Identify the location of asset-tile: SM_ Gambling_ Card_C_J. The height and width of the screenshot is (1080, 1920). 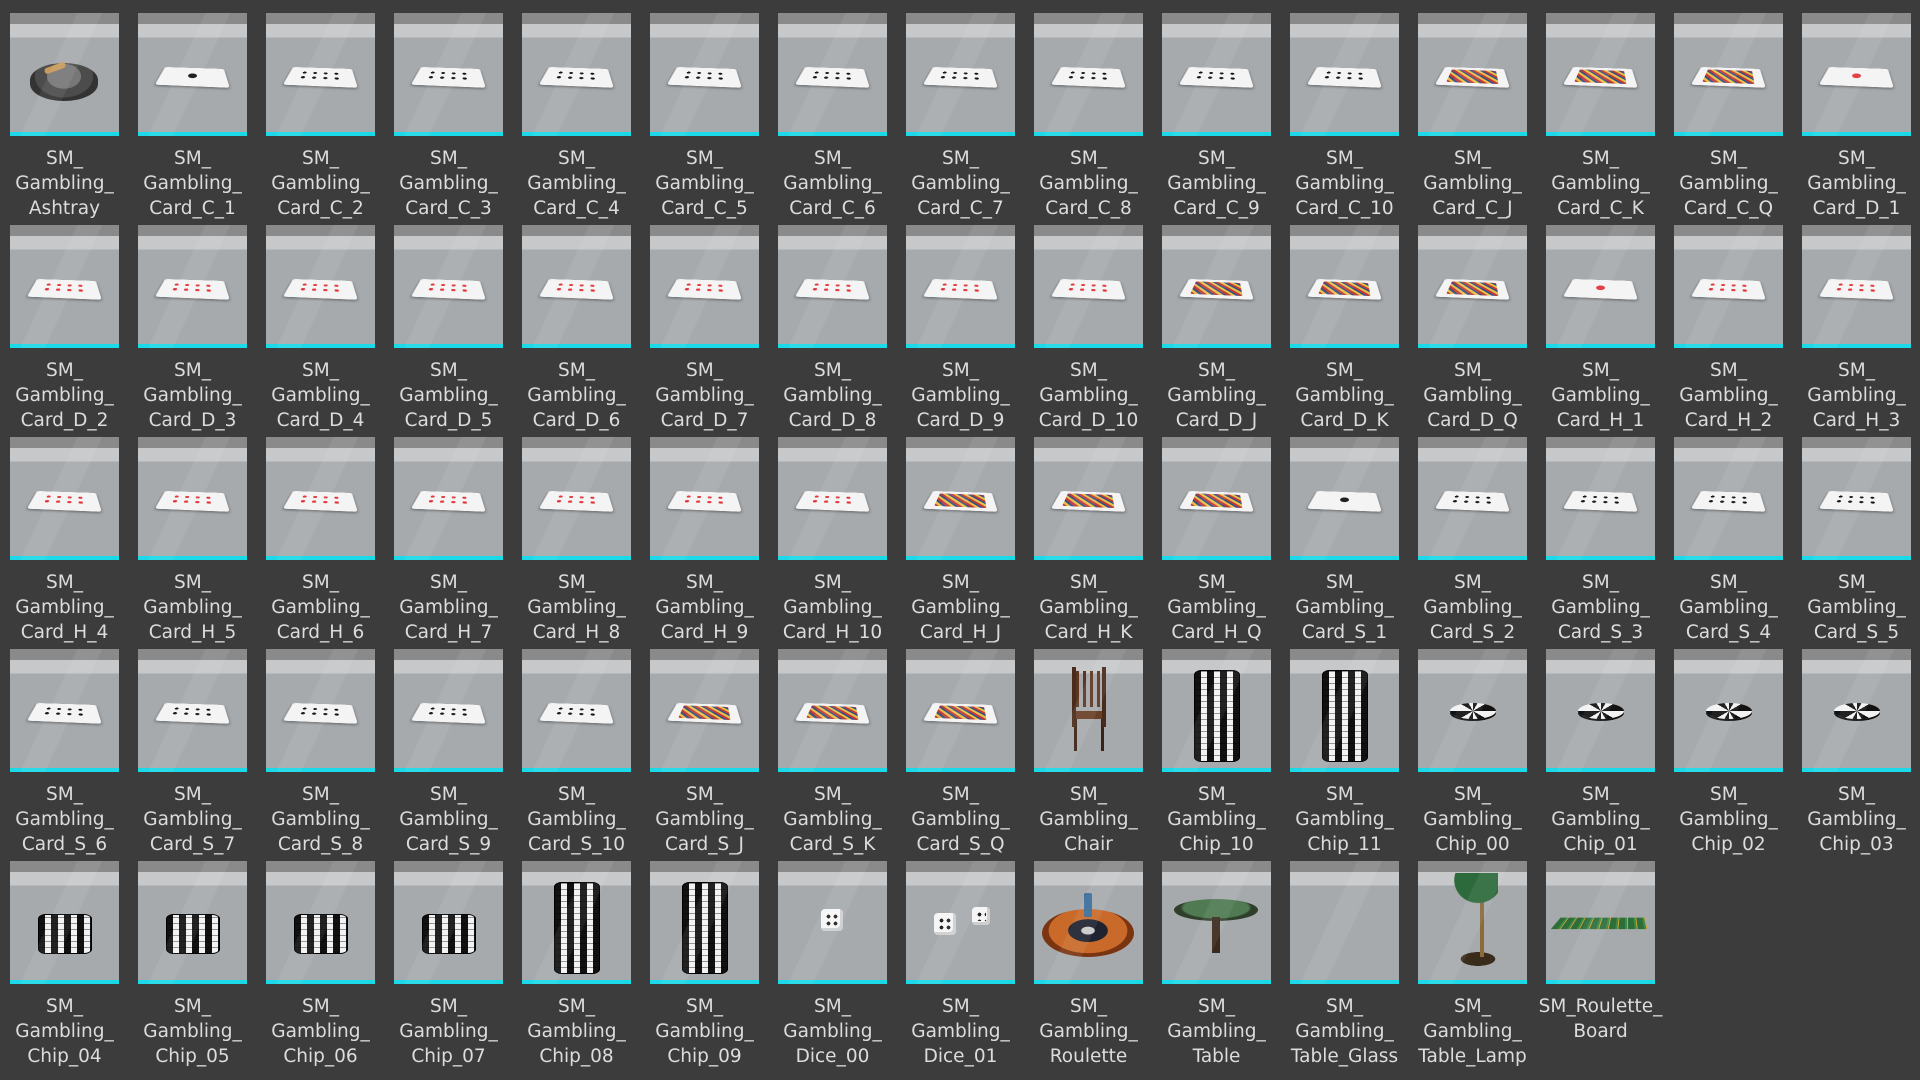
(1472, 119).